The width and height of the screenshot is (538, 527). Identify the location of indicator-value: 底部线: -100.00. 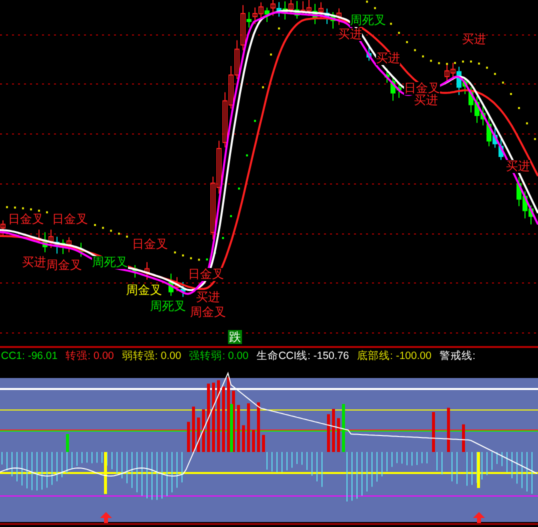
(394, 356).